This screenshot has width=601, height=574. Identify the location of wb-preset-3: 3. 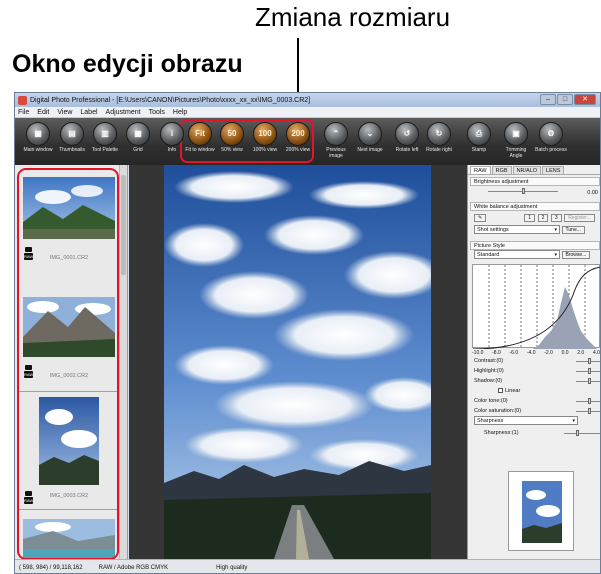
(556, 217).